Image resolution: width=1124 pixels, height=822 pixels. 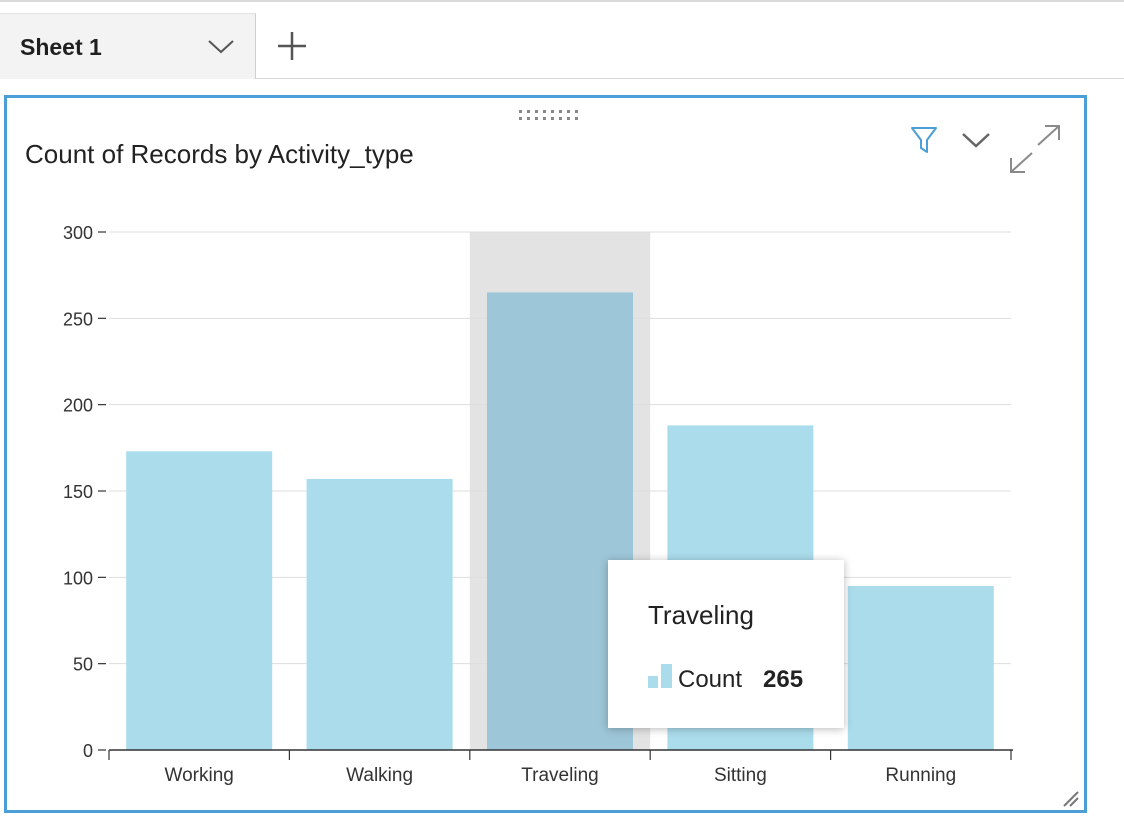 What do you see at coordinates (379, 775) in the screenshot?
I see `x-tick-label: Walking` at bounding box center [379, 775].